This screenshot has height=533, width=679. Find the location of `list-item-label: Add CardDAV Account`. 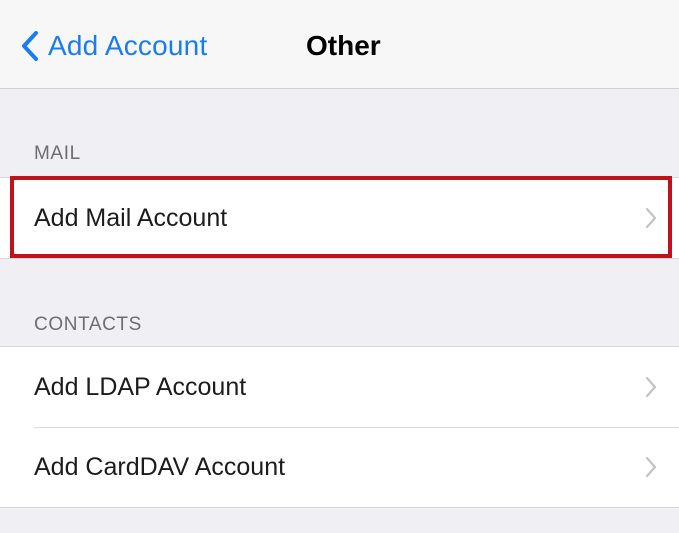

list-item-label: Add CardDAV Account is located at coordinates (160, 466).